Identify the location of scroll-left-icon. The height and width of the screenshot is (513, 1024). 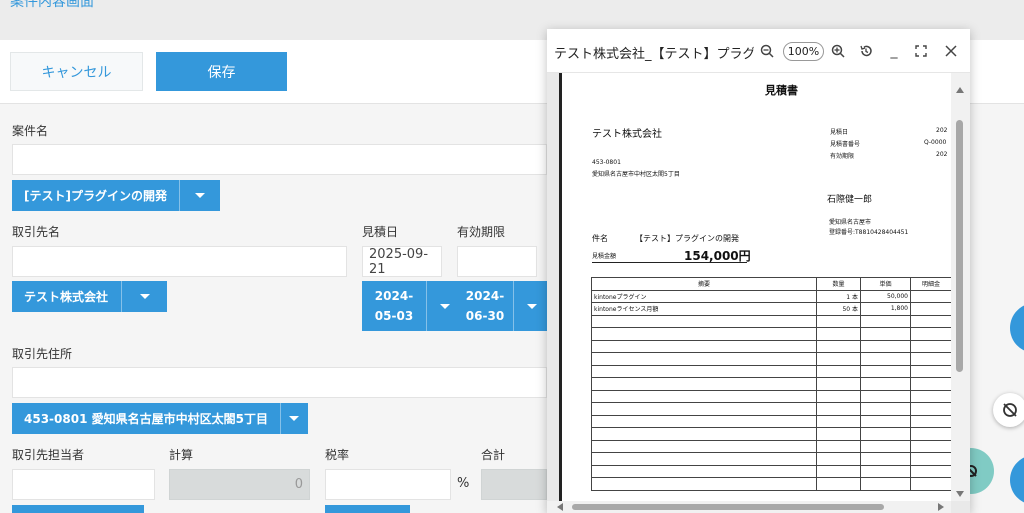
(560, 507).